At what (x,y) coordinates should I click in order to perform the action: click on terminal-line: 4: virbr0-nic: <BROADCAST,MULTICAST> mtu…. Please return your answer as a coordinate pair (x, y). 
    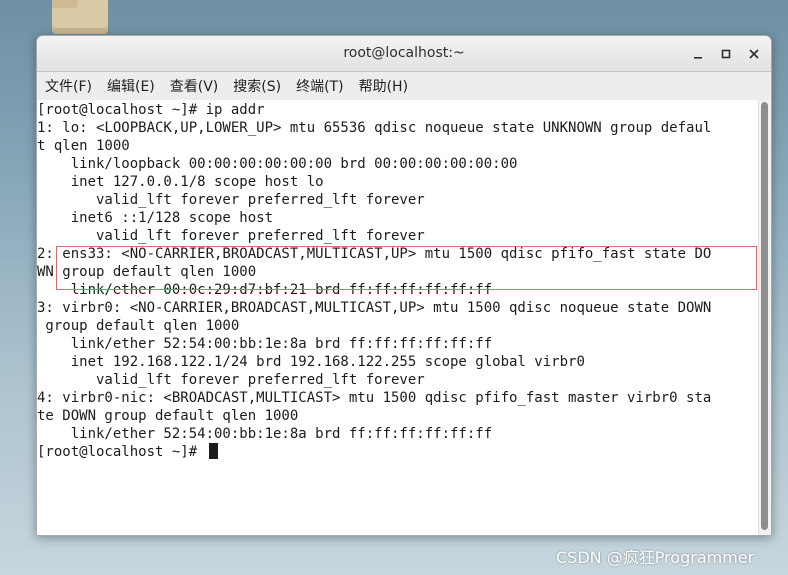
    Looking at the image, I should click on (374, 398).